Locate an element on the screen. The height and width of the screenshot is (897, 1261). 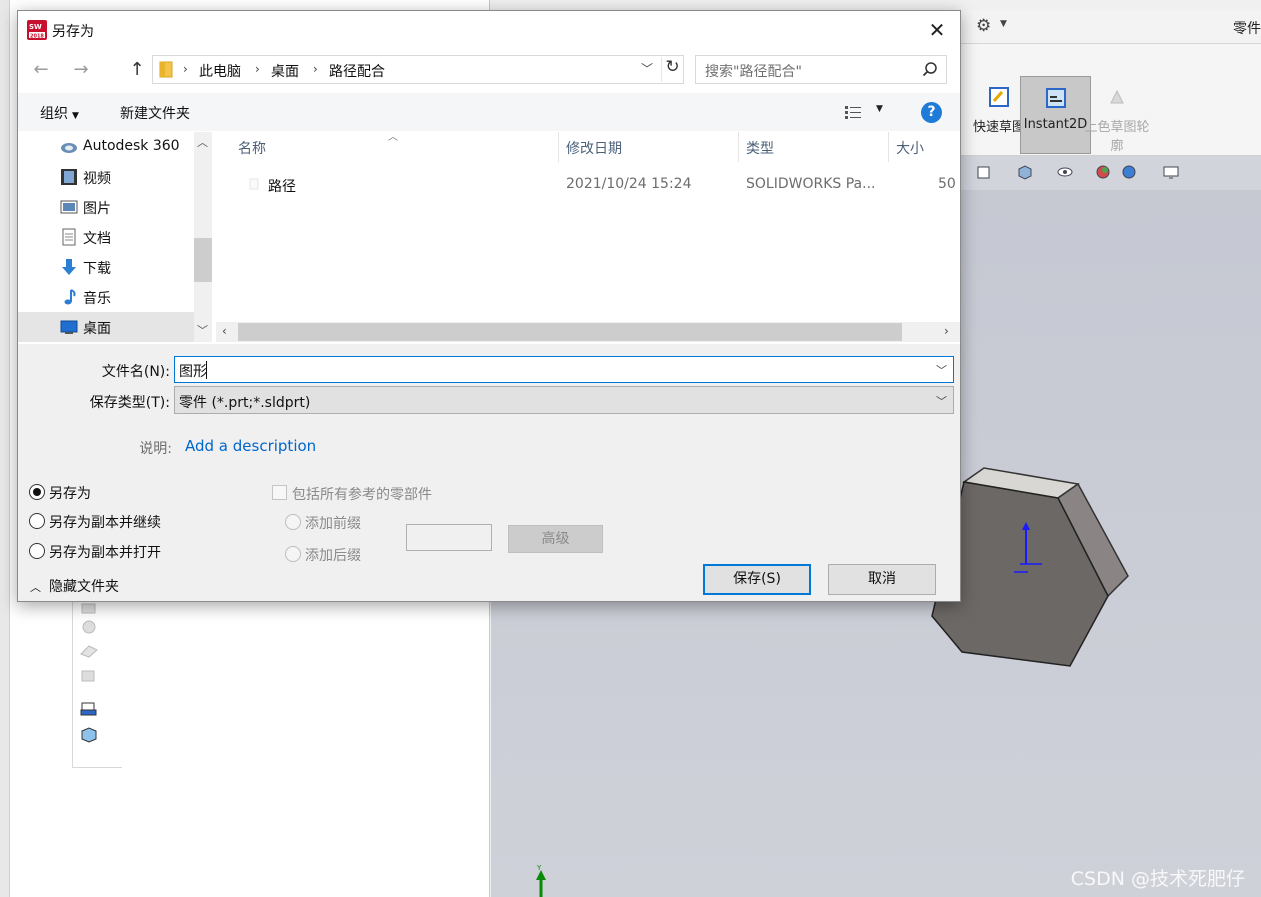
advanced-button: 高级 is located at coordinates (555, 539).